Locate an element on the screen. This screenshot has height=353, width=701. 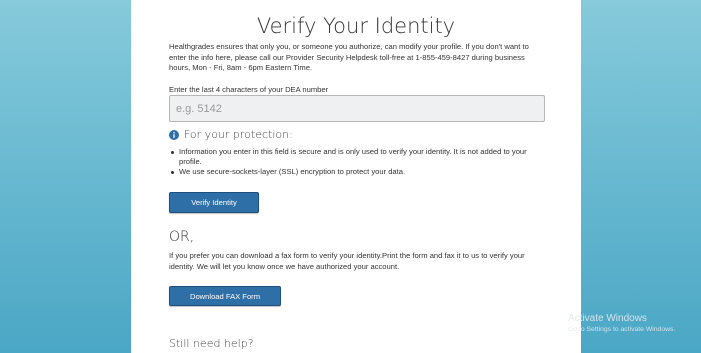
still-need-help-heading: Still need help? is located at coordinates (211, 343).